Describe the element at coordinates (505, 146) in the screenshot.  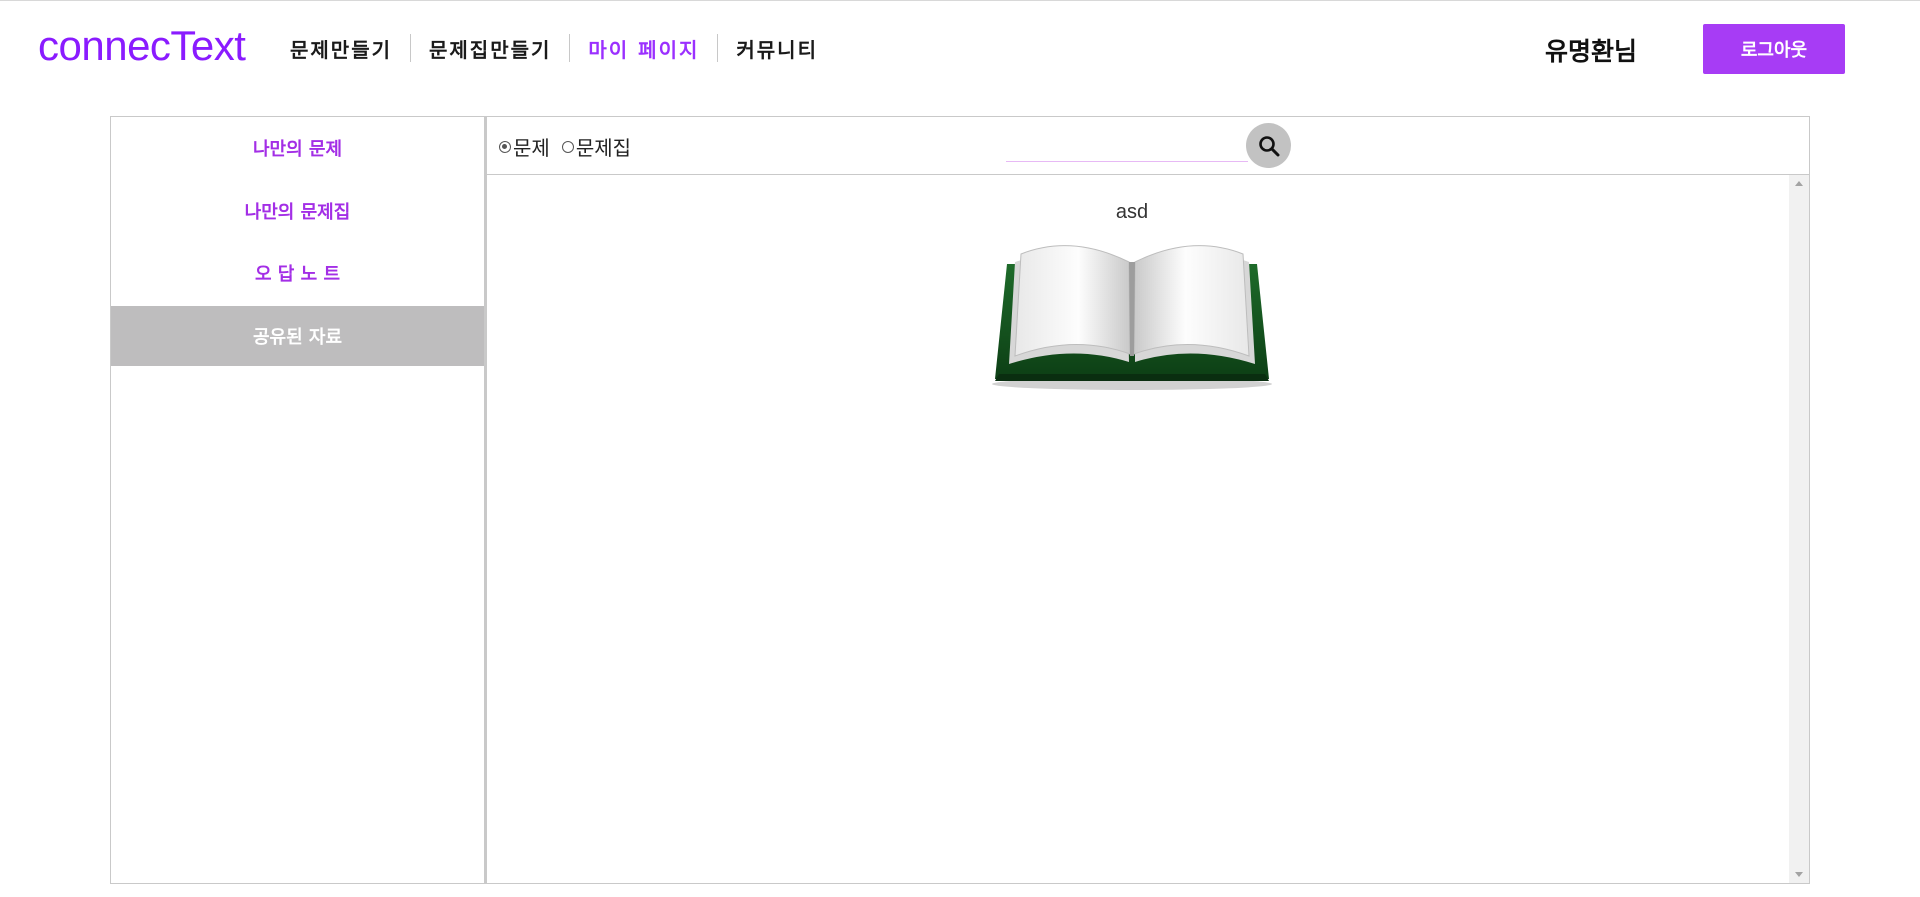
I see `radio-checked-icon` at that location.